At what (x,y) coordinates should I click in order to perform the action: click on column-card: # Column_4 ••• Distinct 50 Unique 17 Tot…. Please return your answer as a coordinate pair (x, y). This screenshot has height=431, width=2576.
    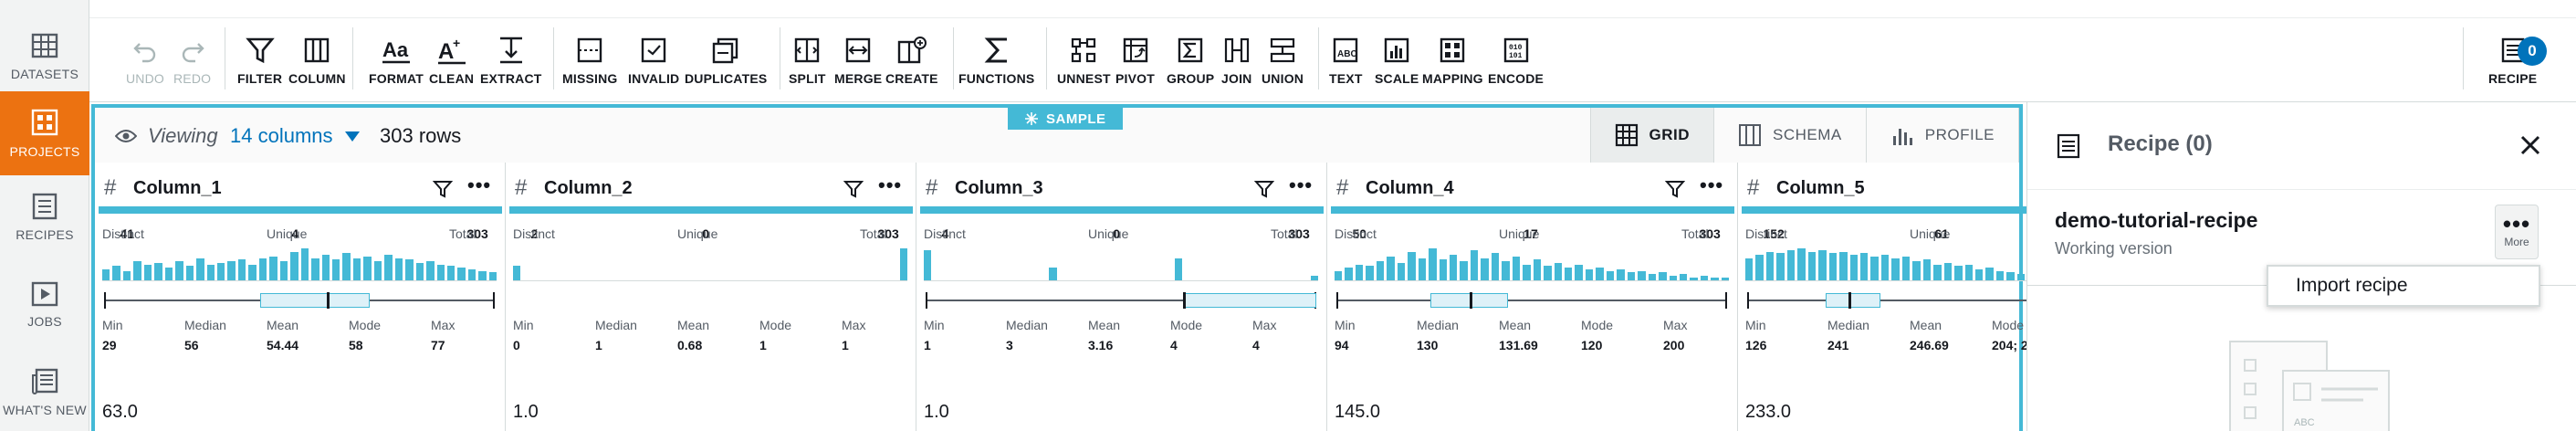
    Looking at the image, I should click on (1533, 297).